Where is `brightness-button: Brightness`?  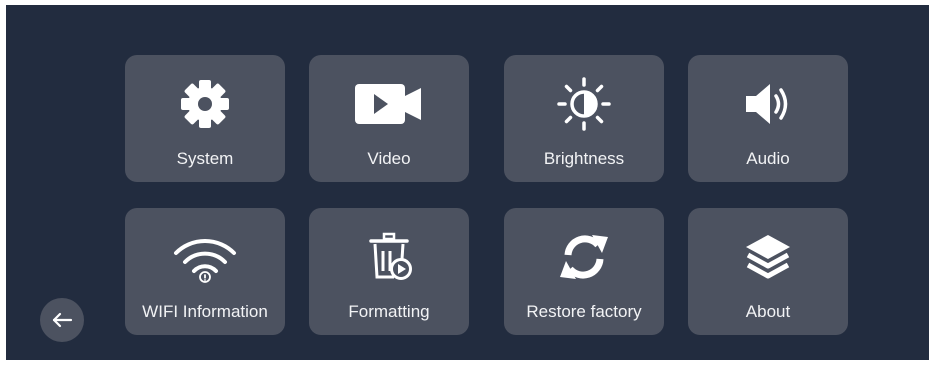
brightness-button: Brightness is located at coordinates (584, 118).